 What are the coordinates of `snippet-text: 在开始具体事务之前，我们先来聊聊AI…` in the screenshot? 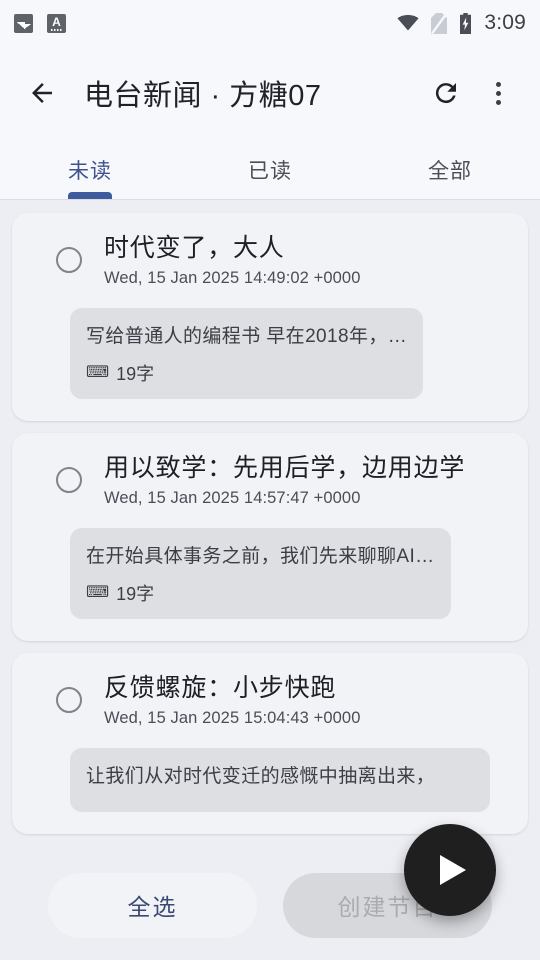 It's located at (260, 557).